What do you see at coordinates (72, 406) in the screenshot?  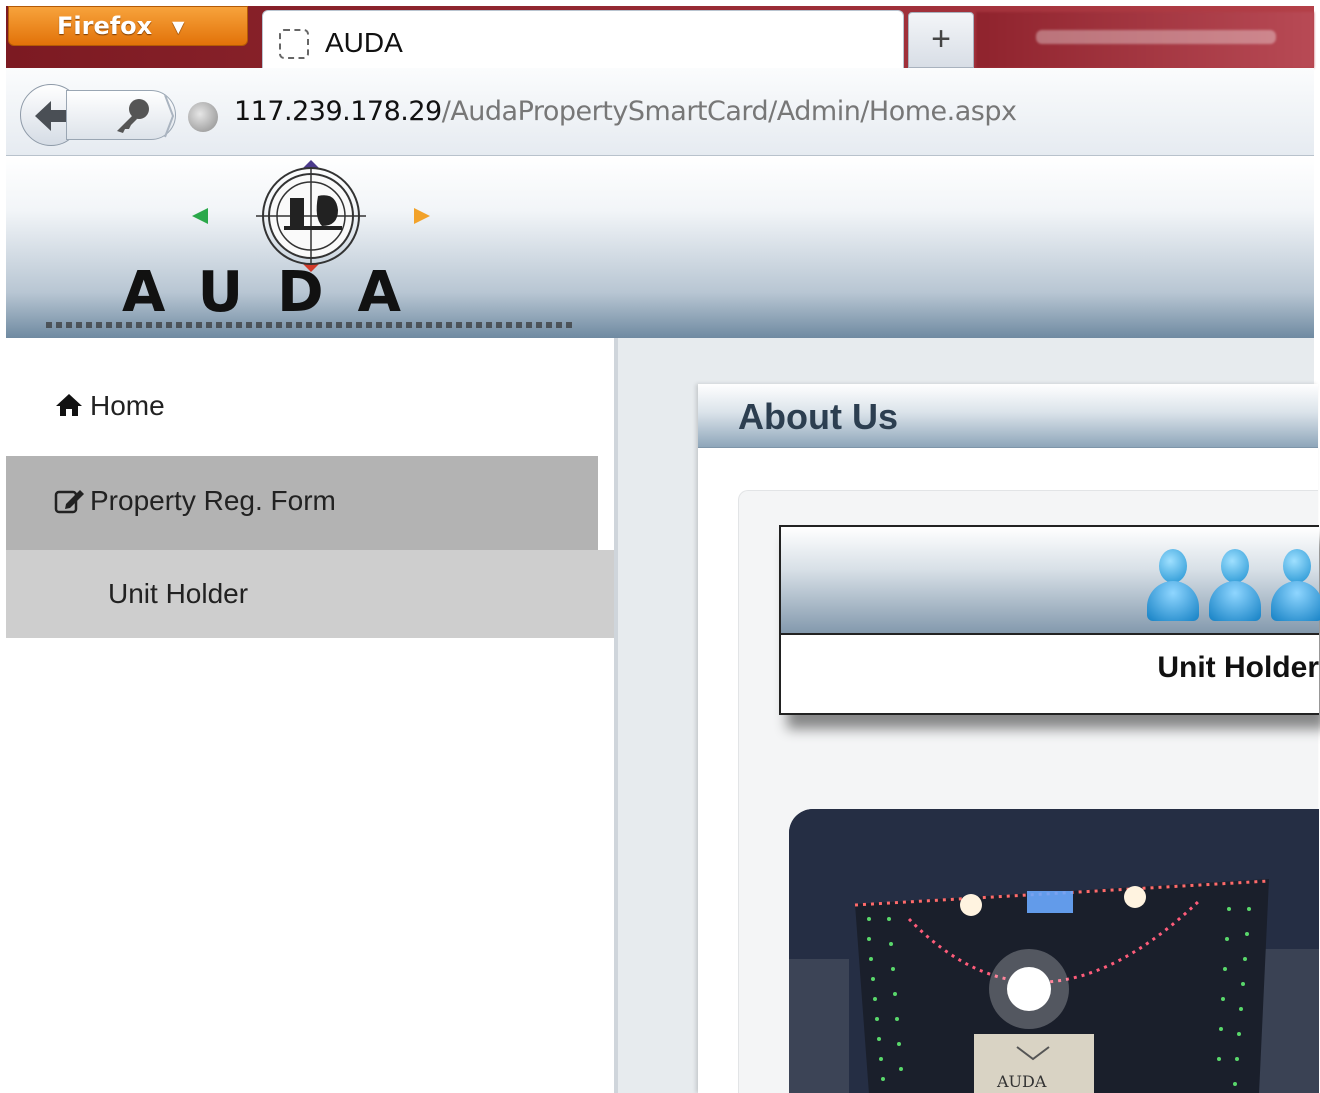 I see `home-icon` at bounding box center [72, 406].